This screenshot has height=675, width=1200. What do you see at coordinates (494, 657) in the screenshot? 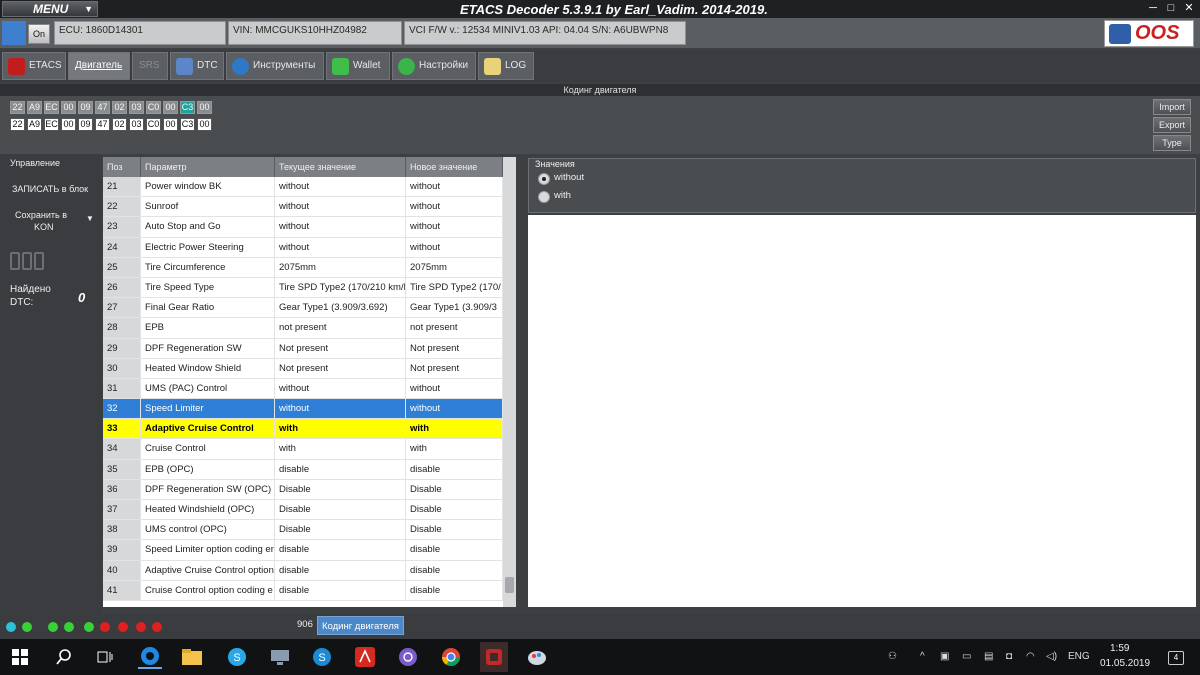
I see `etacs-app-icon` at bounding box center [494, 657].